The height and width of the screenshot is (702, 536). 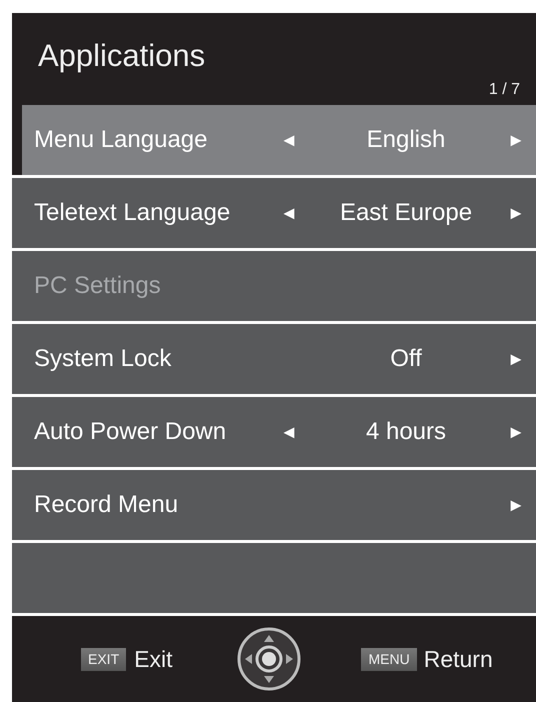 I want to click on item-label: PC Settings, so click(x=97, y=285).